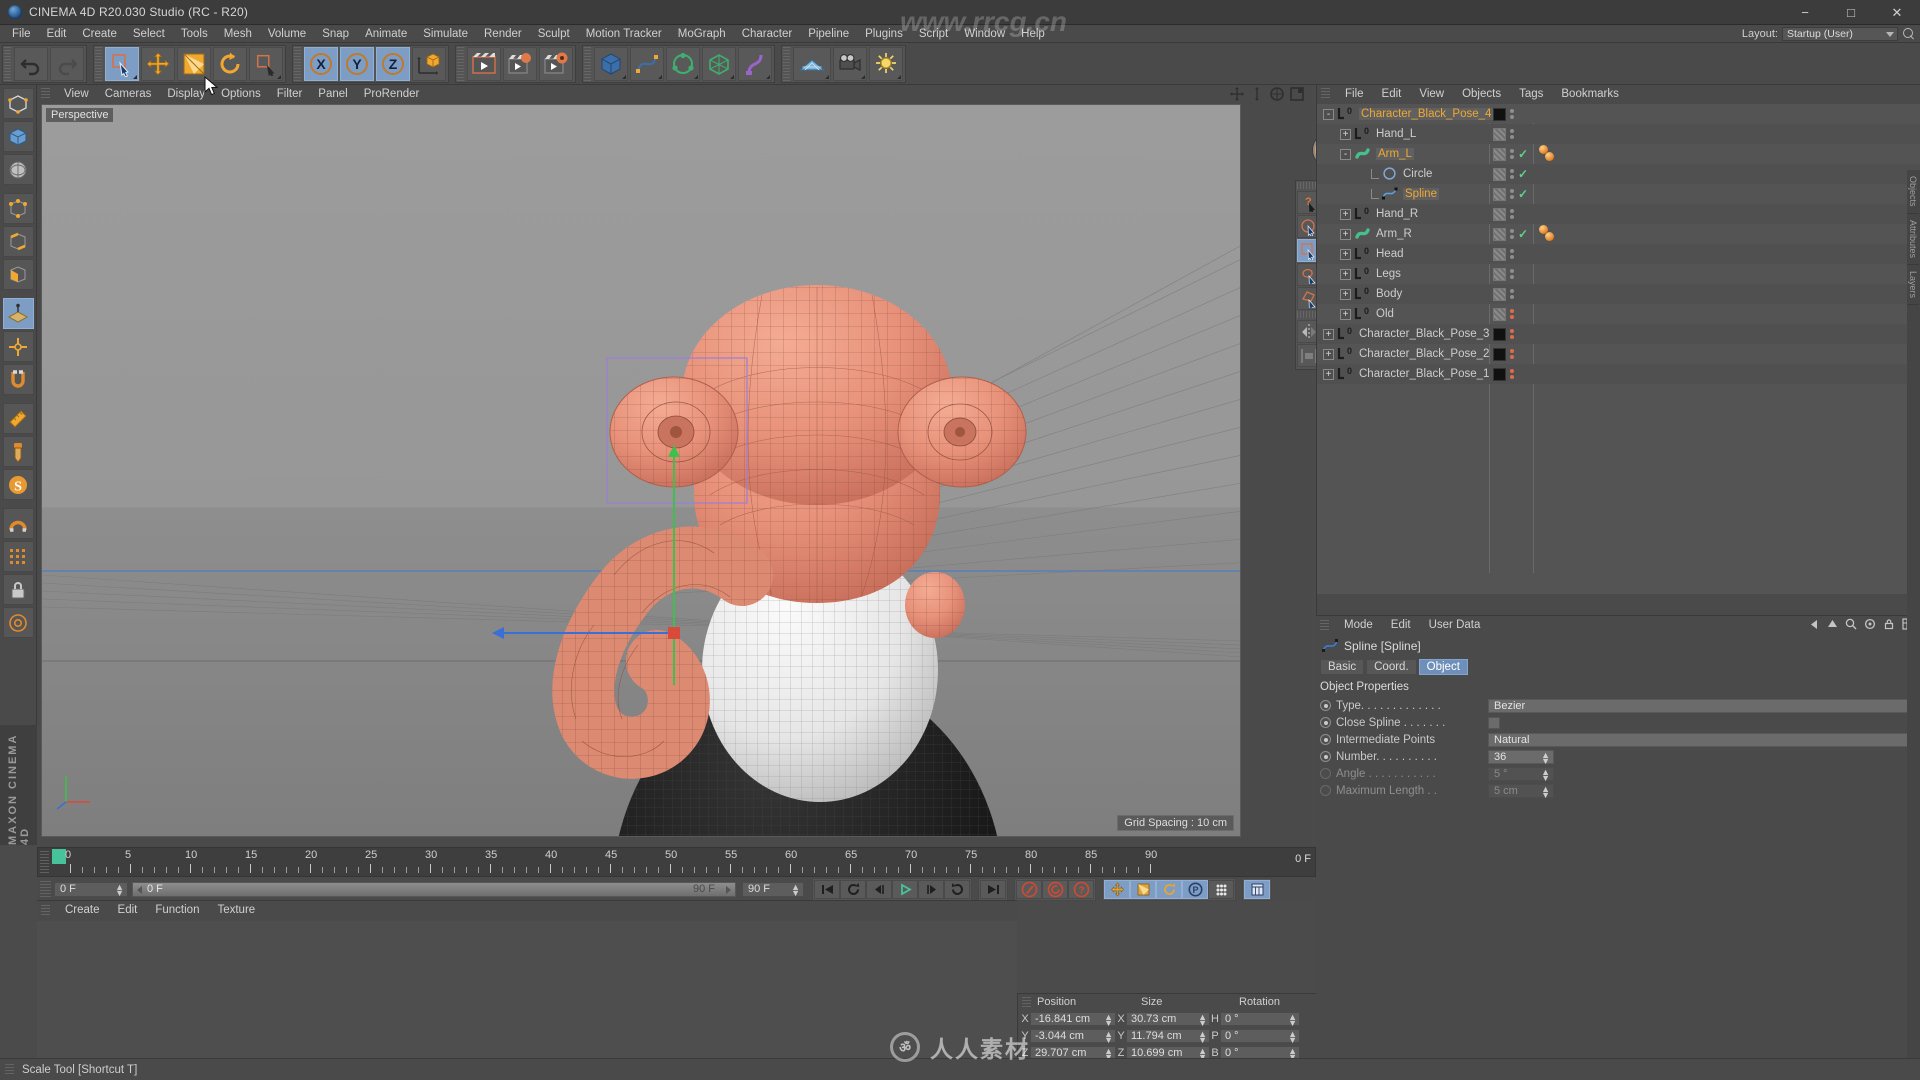 The height and width of the screenshot is (1080, 1920). What do you see at coordinates (556, 63) in the screenshot?
I see `render-settings-icon` at bounding box center [556, 63].